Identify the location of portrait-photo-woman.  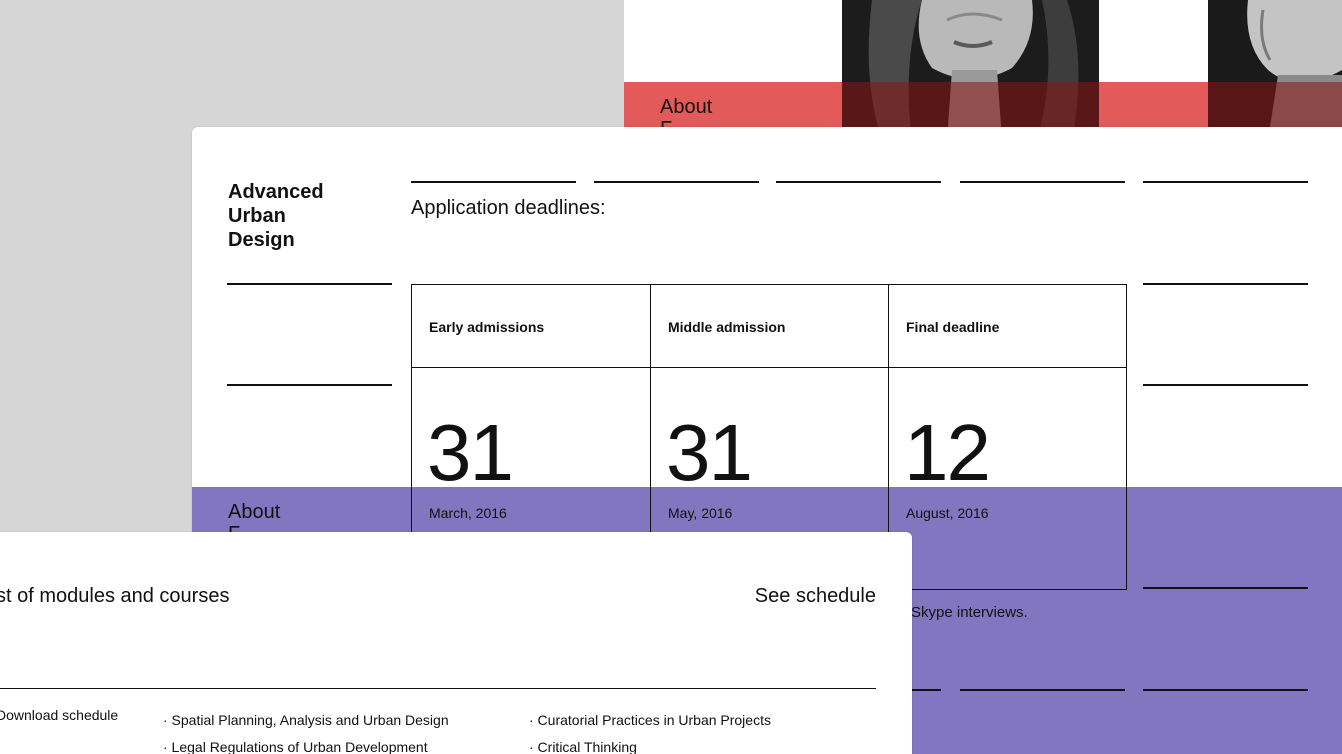
(970, 70).